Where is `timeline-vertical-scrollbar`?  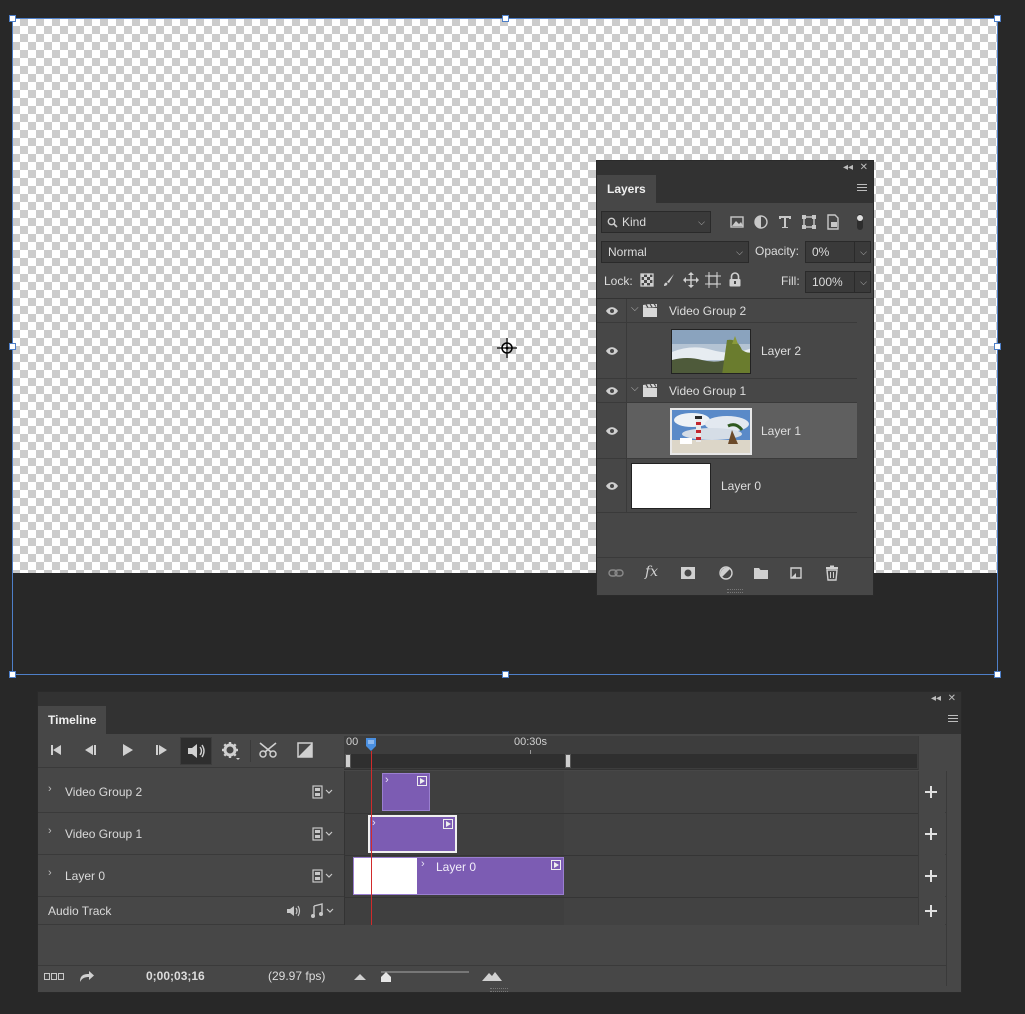
timeline-vertical-scrollbar is located at coordinates (953, 878).